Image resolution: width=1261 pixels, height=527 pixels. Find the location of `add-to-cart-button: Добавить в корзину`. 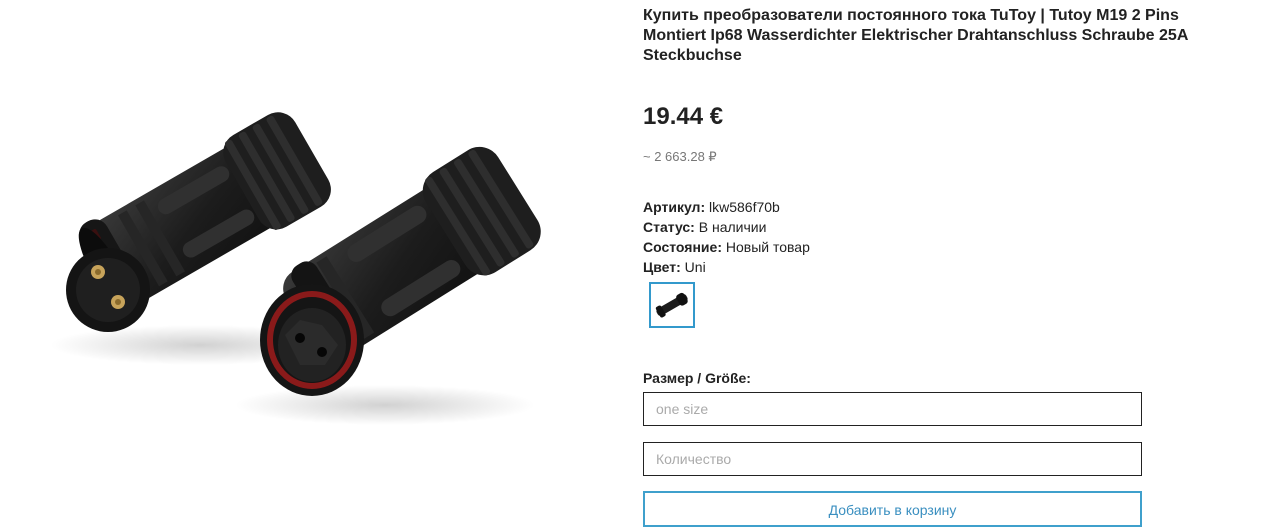

add-to-cart-button: Добавить в корзину is located at coordinates (892, 509).